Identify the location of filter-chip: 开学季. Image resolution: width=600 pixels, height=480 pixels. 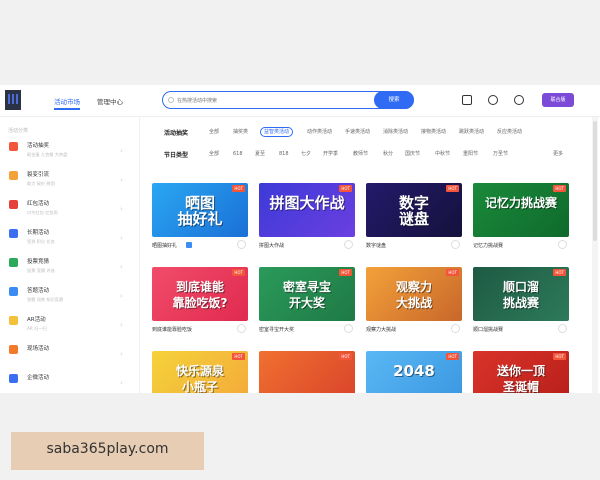
(330, 154).